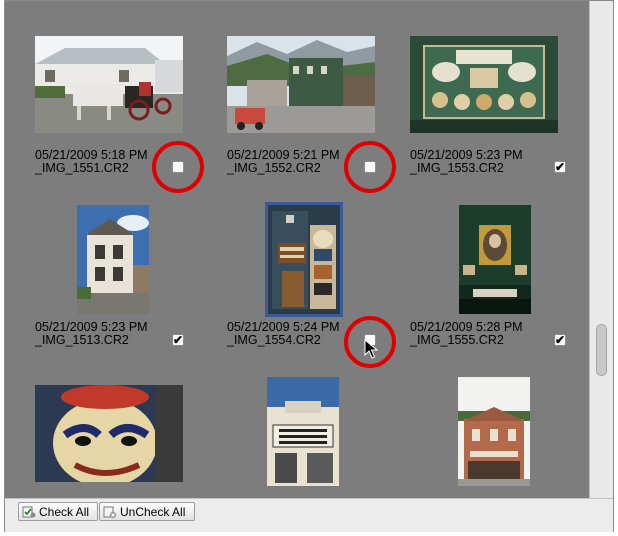 The height and width of the screenshot is (536, 618). I want to click on thumbnail-item: 05/21/2009 5:18 PM _IMG_1551.CR2, so click(113, 121).